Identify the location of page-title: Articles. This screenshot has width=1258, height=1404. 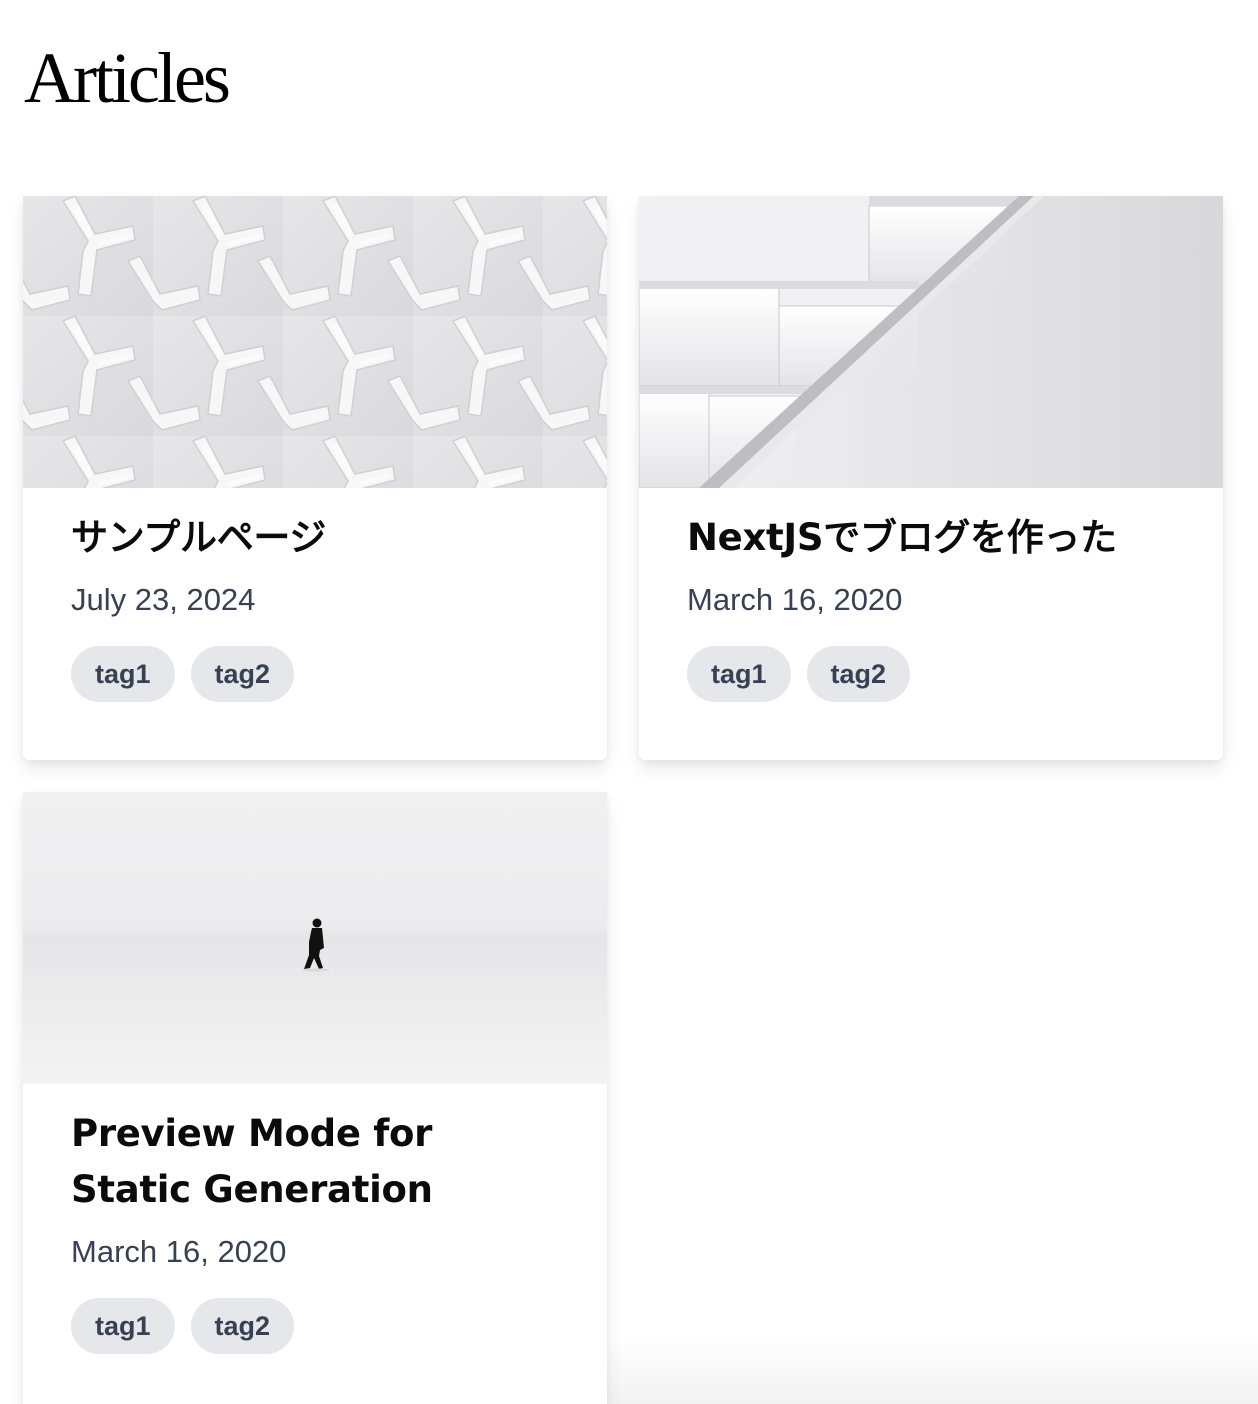
(127, 78).